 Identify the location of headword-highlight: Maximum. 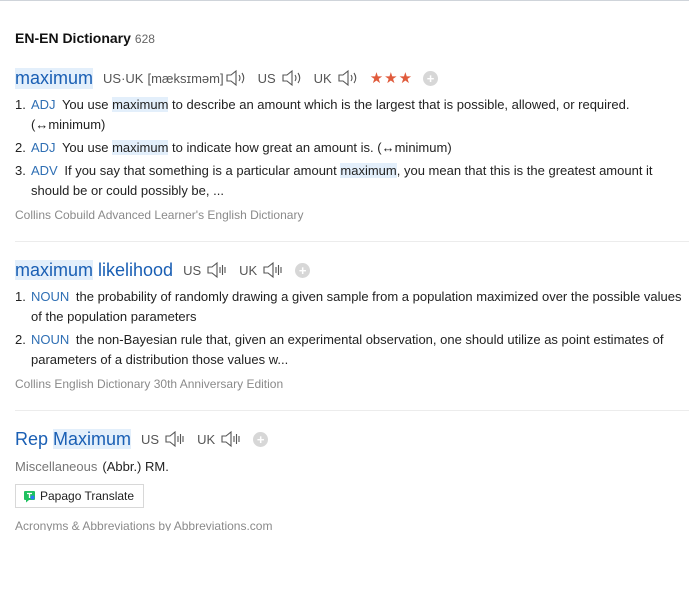
(92, 438).